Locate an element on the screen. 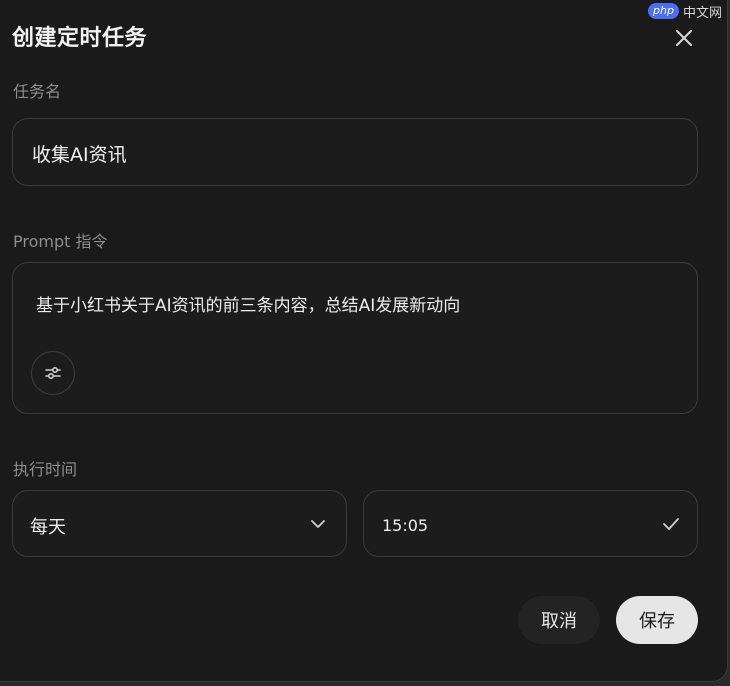 The image size is (730, 686). sliders-icon is located at coordinates (53, 373).